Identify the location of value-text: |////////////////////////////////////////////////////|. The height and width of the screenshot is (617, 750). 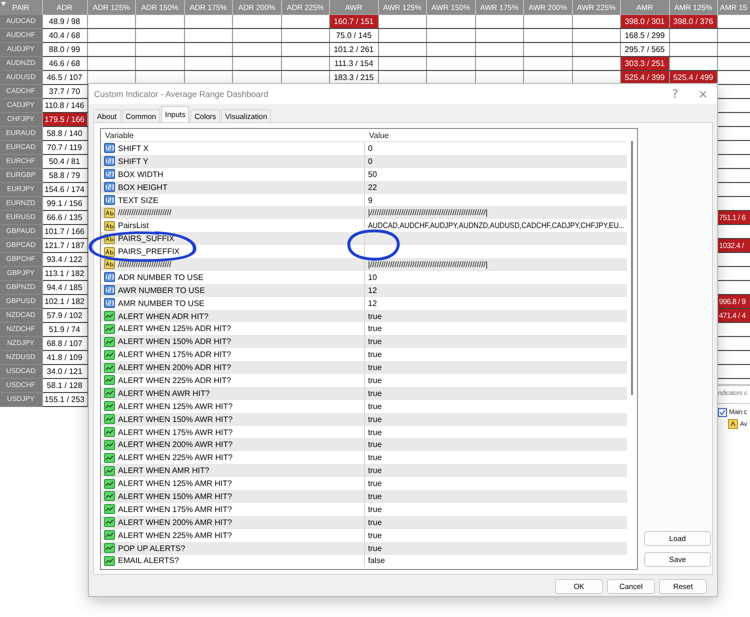
(428, 213).